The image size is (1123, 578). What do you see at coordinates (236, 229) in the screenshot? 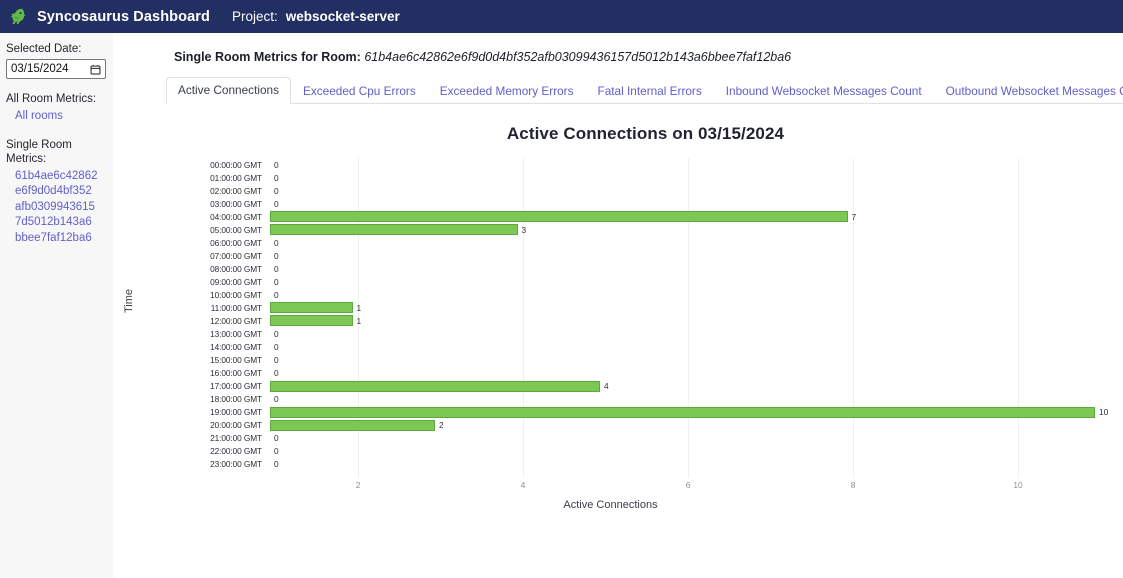
I see `chart-y-tick-label: 05:00:00 GMT` at bounding box center [236, 229].